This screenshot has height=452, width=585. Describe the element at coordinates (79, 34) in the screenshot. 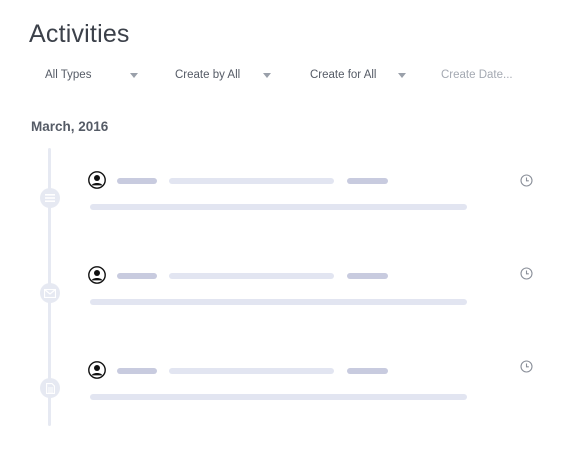

I see `page-title: Activities` at that location.